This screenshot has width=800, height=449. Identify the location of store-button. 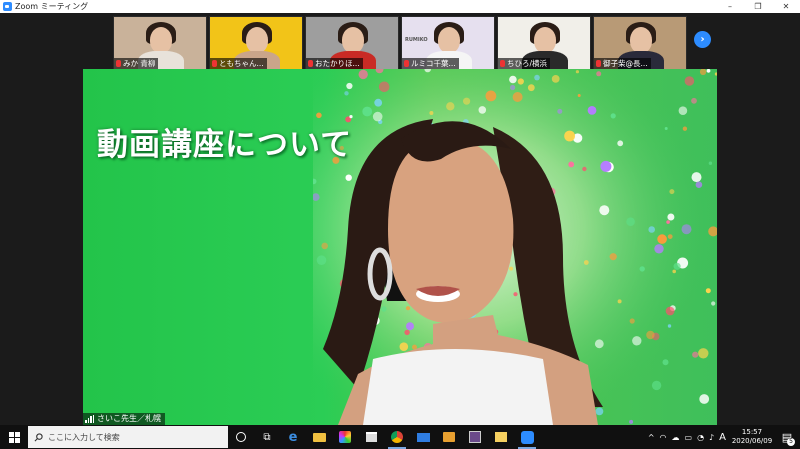
(371, 437).